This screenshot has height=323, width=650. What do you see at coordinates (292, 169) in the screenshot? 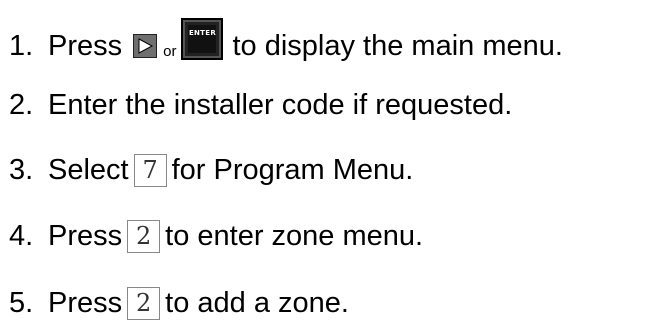
I see `step-text-after: for Program Menu.` at bounding box center [292, 169].